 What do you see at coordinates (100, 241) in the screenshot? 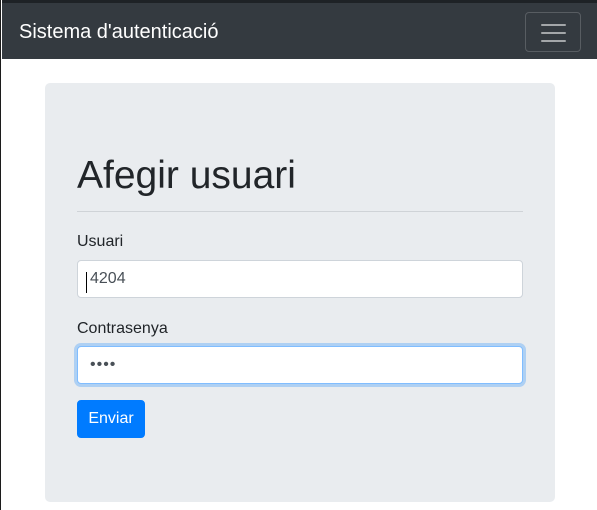
I see `username-label: Usuari` at bounding box center [100, 241].